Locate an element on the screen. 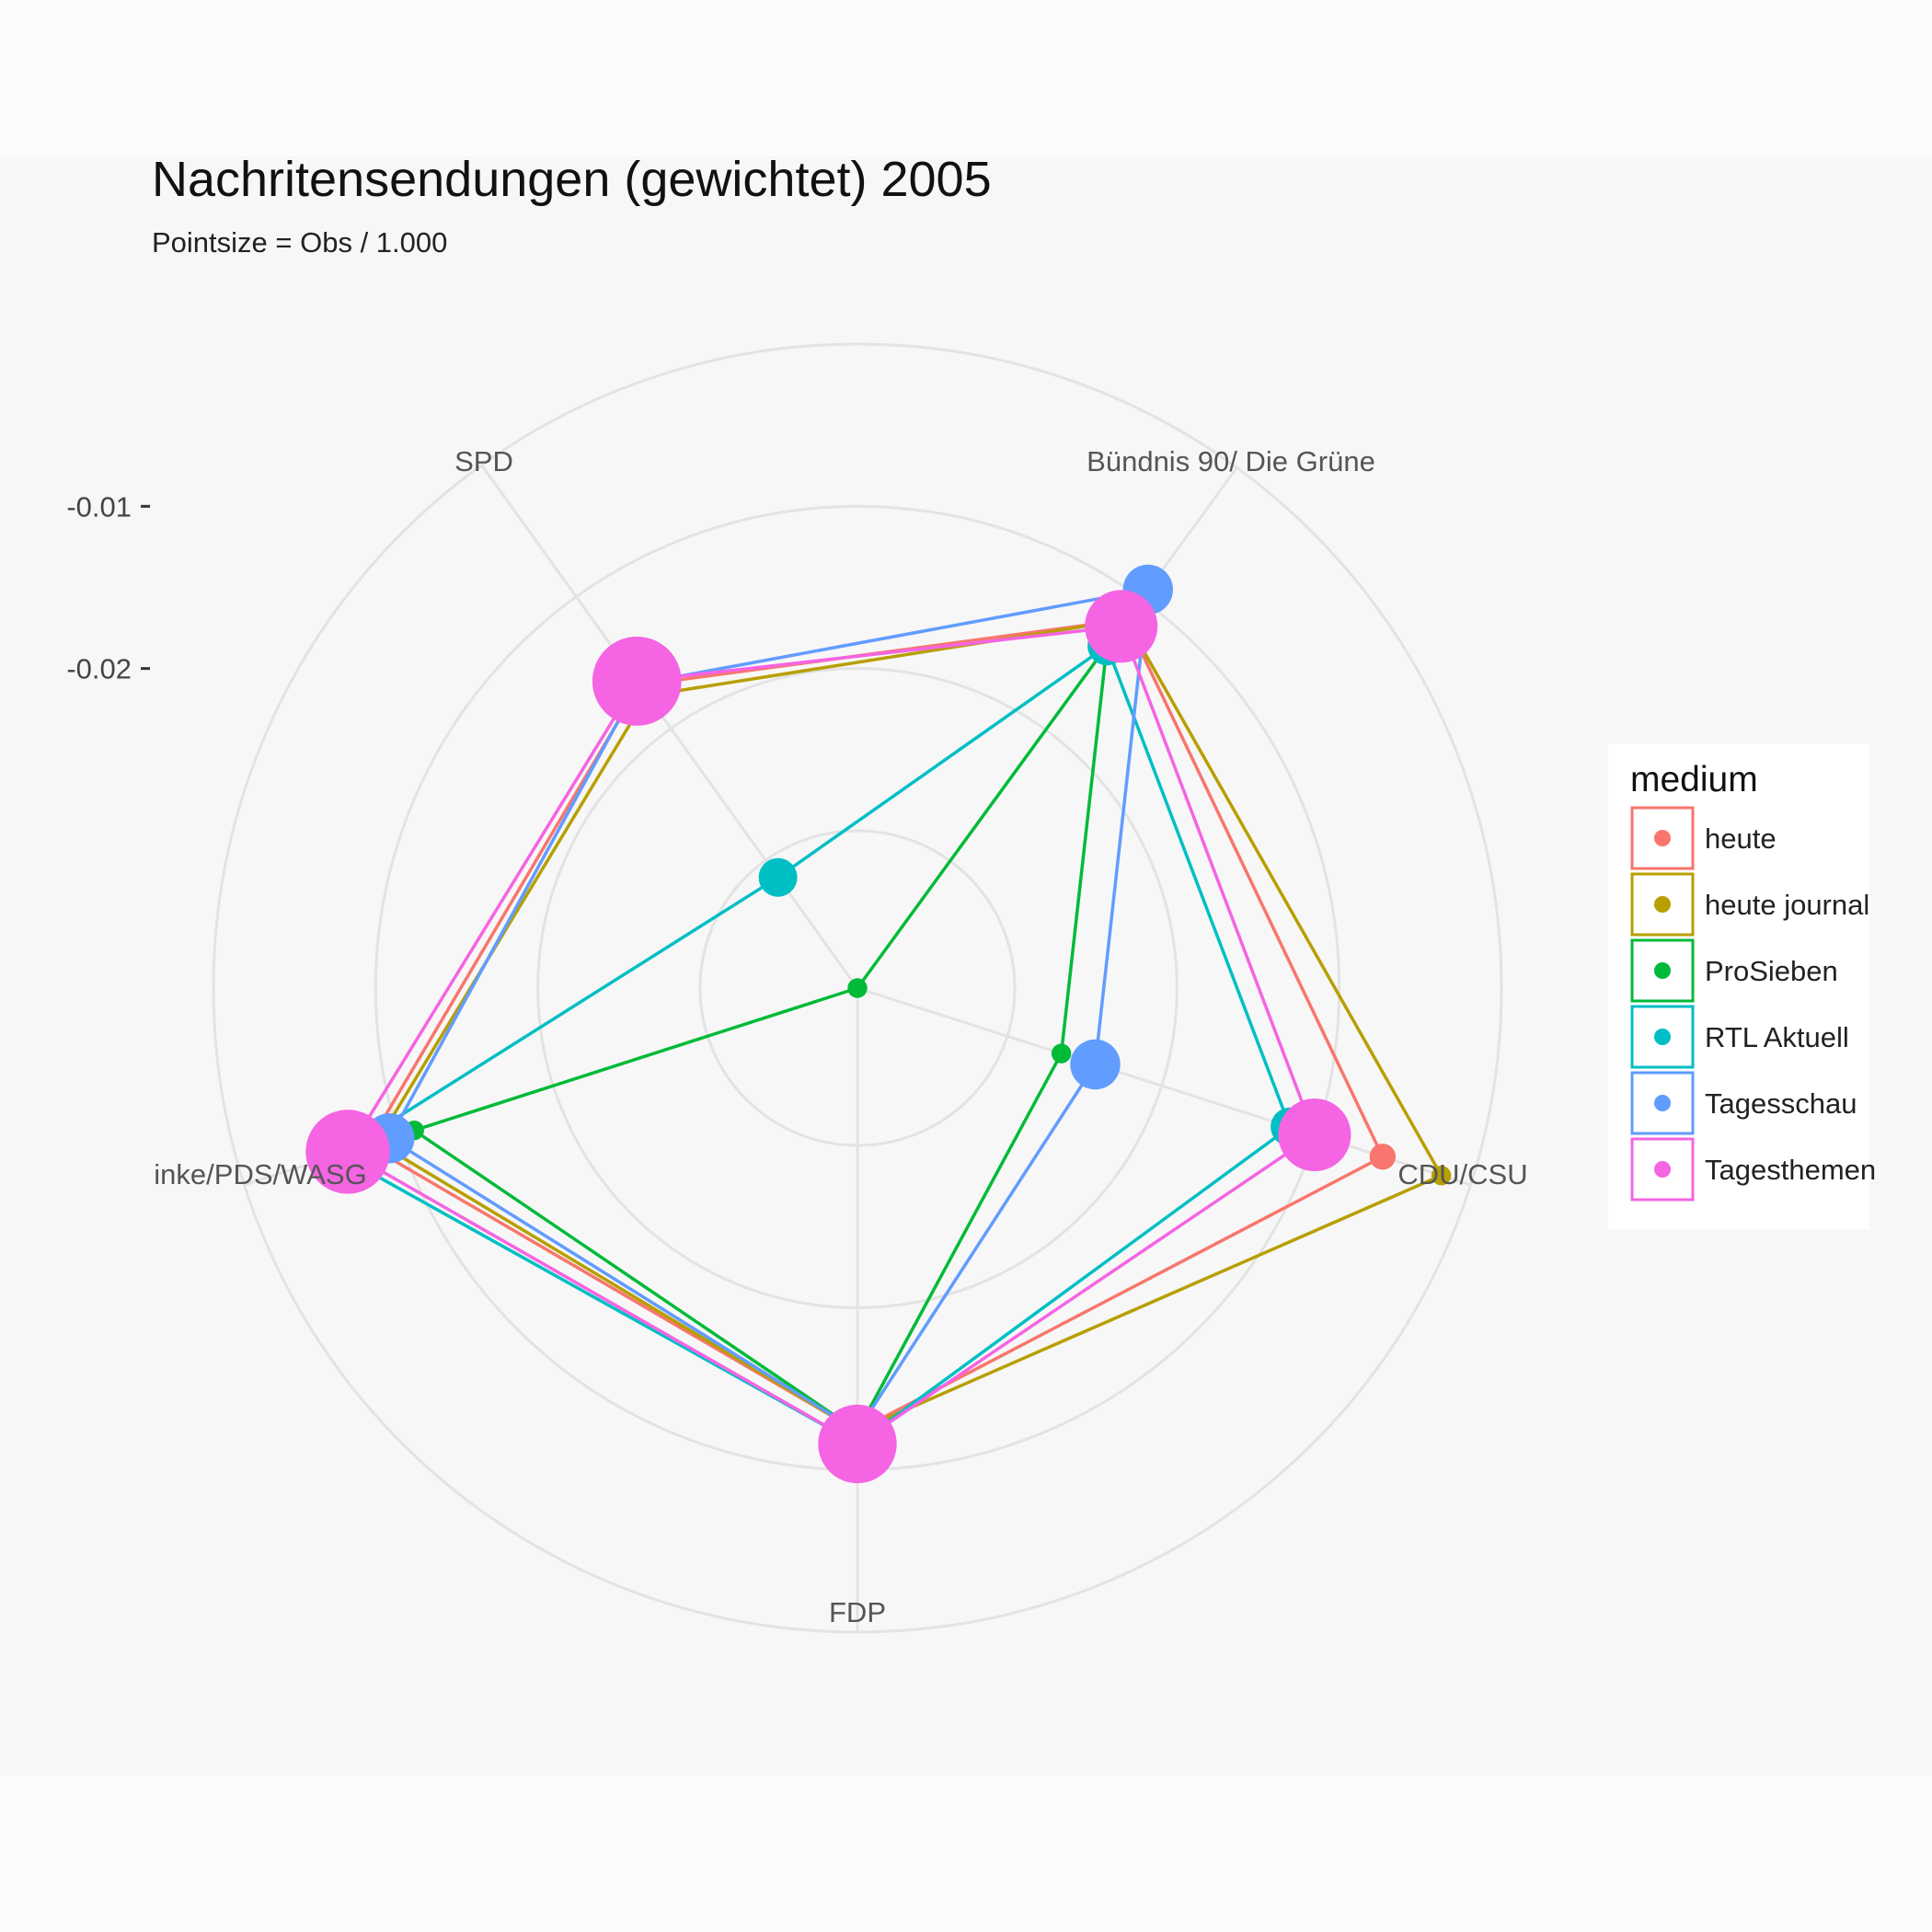  legend-label-tagesschau: Tagesschau is located at coordinates (1781, 1103).